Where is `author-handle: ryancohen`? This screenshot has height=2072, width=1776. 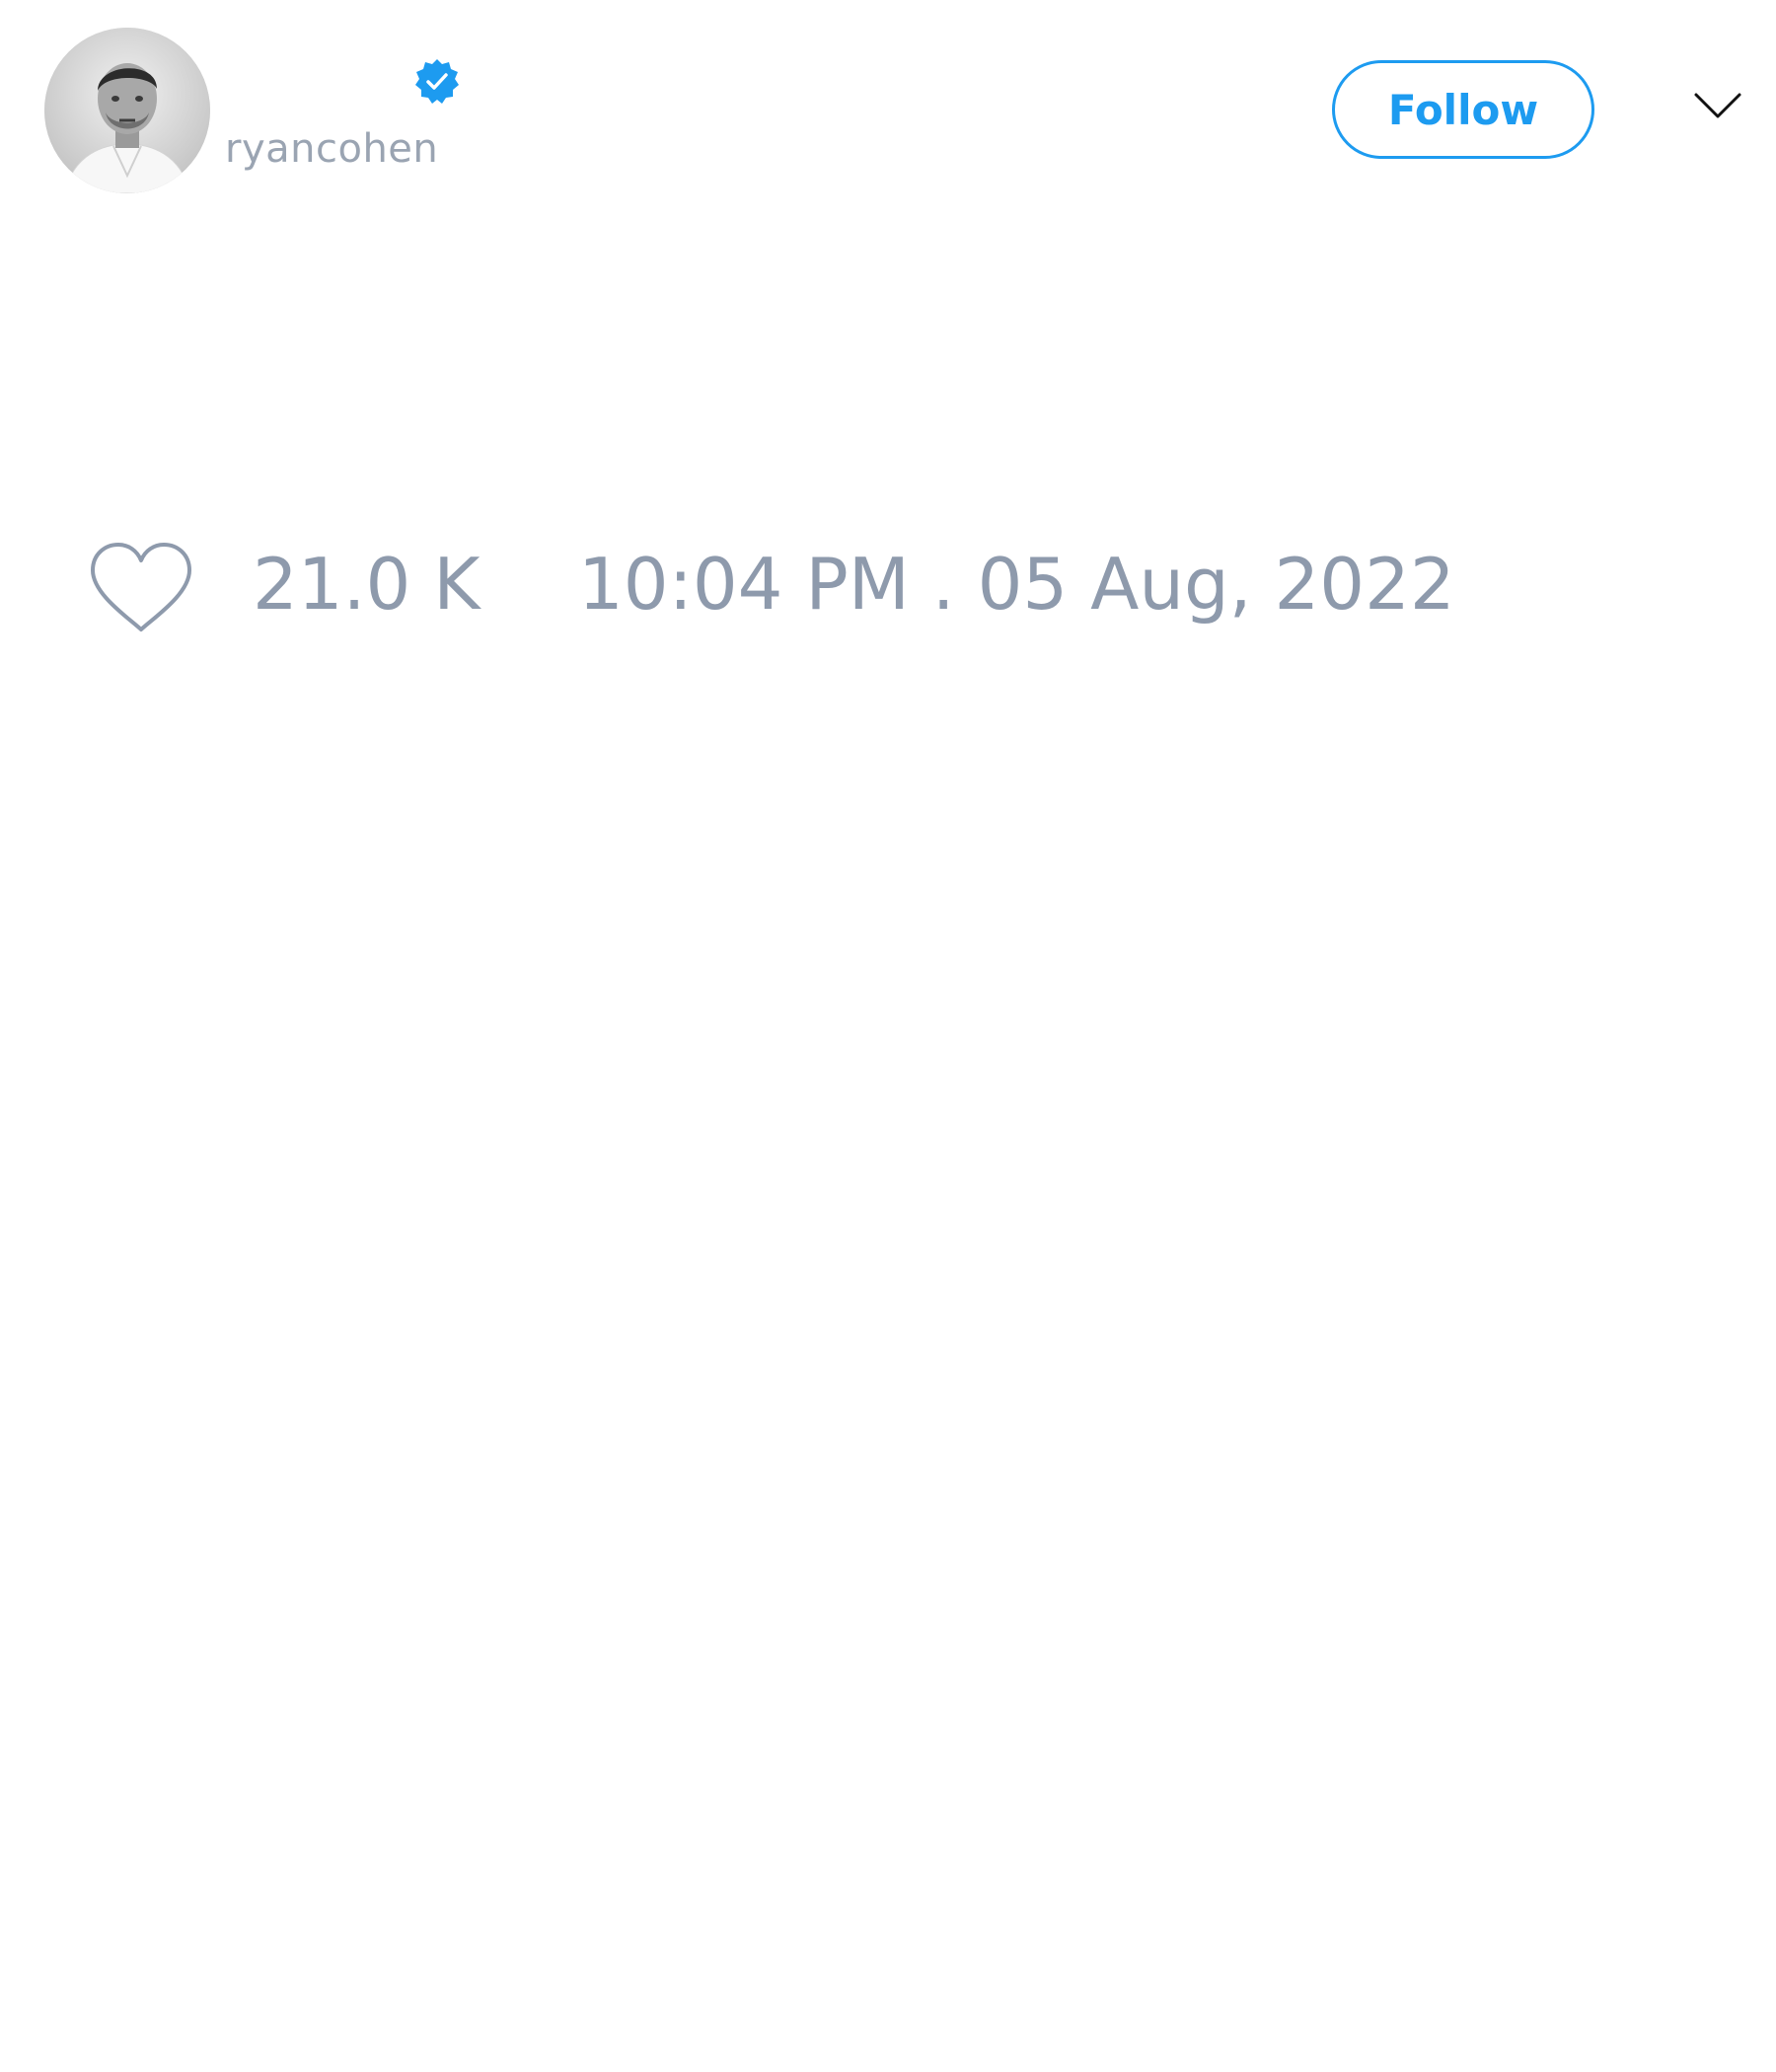 author-handle: ryancohen is located at coordinates (331, 149).